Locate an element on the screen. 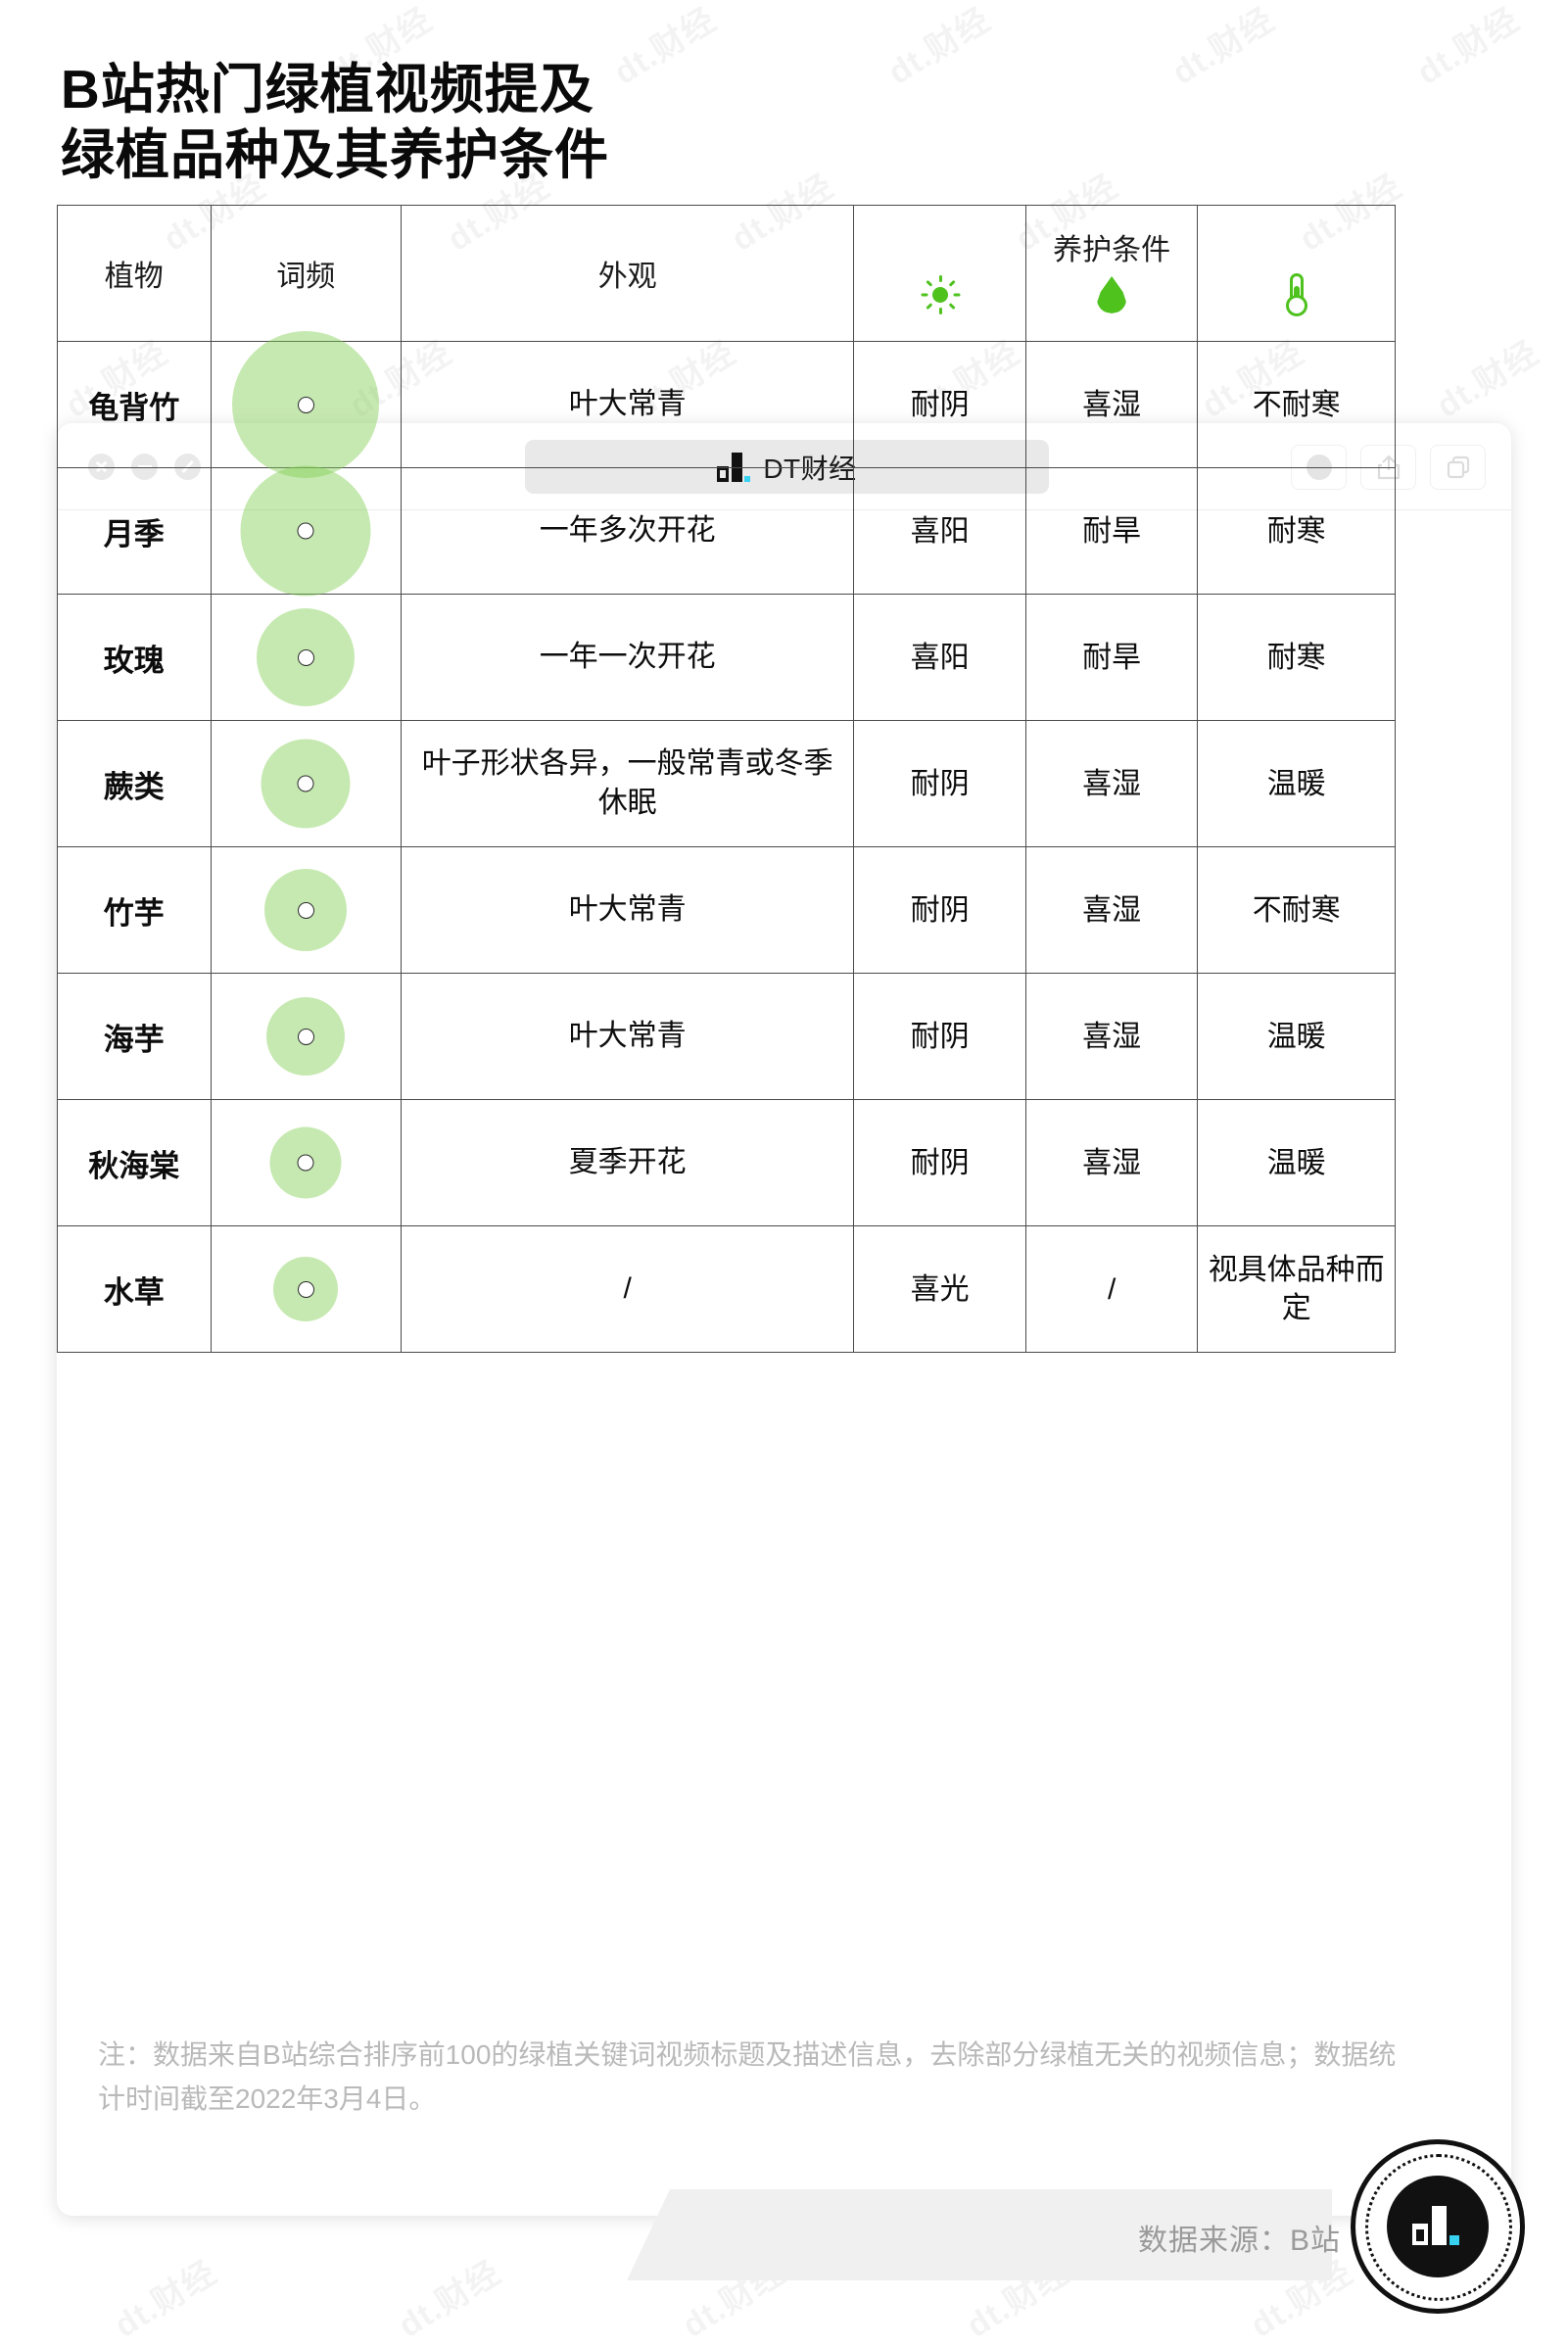 The height and width of the screenshot is (2347, 1568). plant-name: 海芋 is located at coordinates (134, 1039).